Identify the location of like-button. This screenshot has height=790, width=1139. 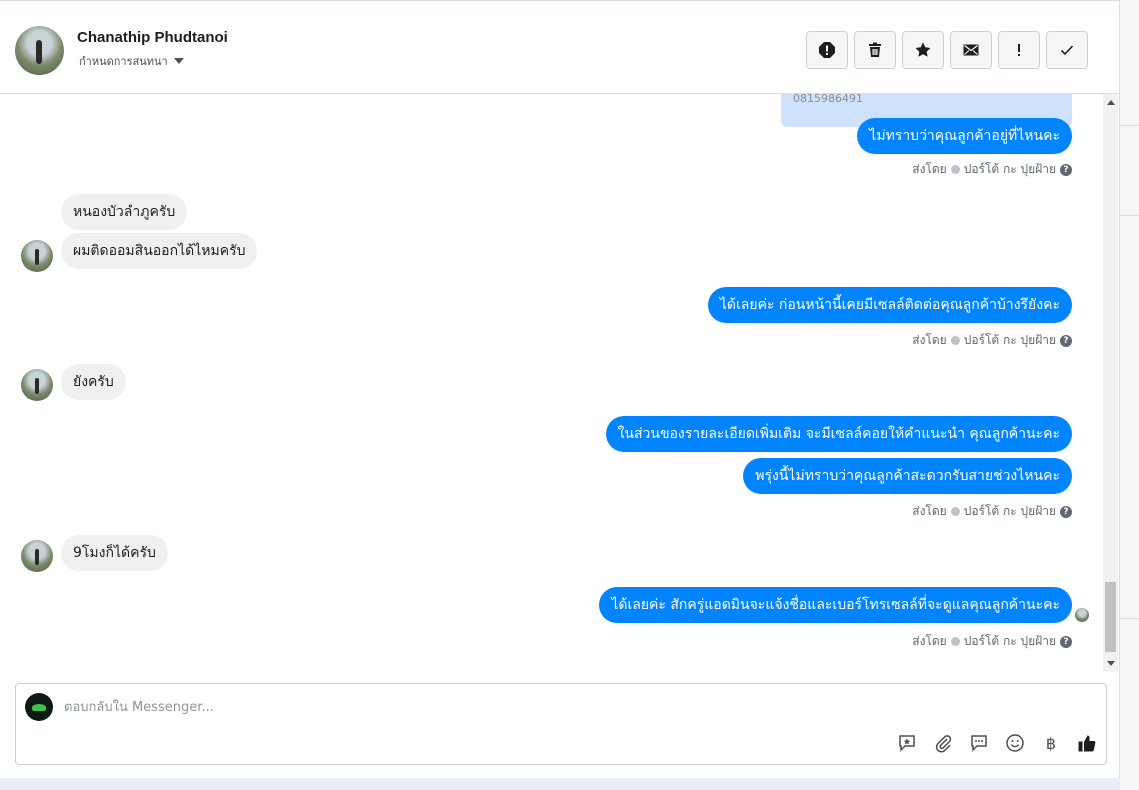
(1087, 743).